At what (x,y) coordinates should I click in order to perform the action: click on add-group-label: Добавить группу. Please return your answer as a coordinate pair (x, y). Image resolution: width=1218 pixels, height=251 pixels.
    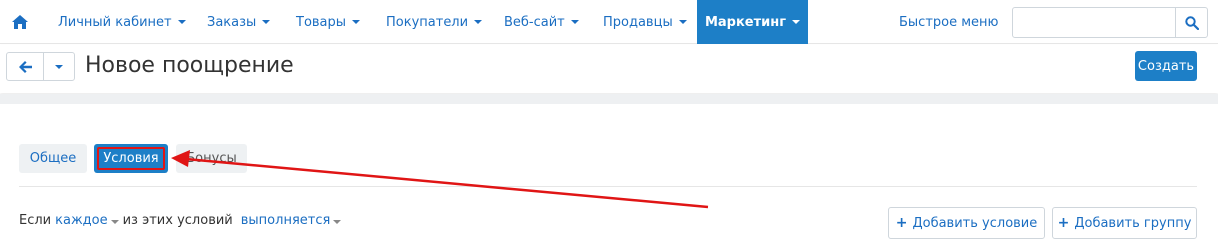
    Looking at the image, I should click on (1133, 223).